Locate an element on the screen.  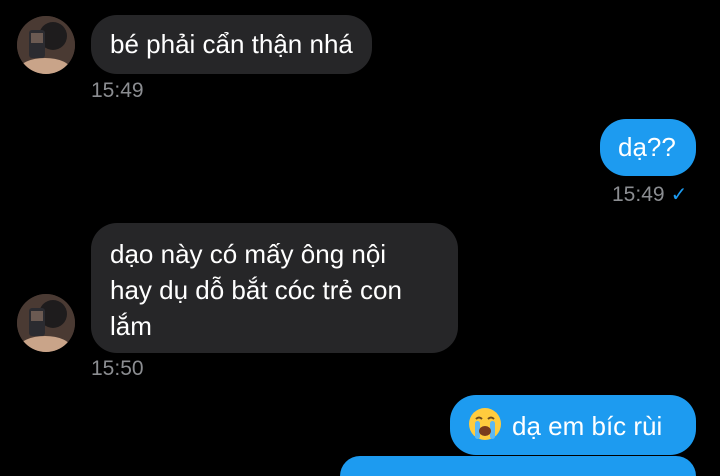
message-line: dạo này có mấy ông nội is located at coordinates (248, 254).